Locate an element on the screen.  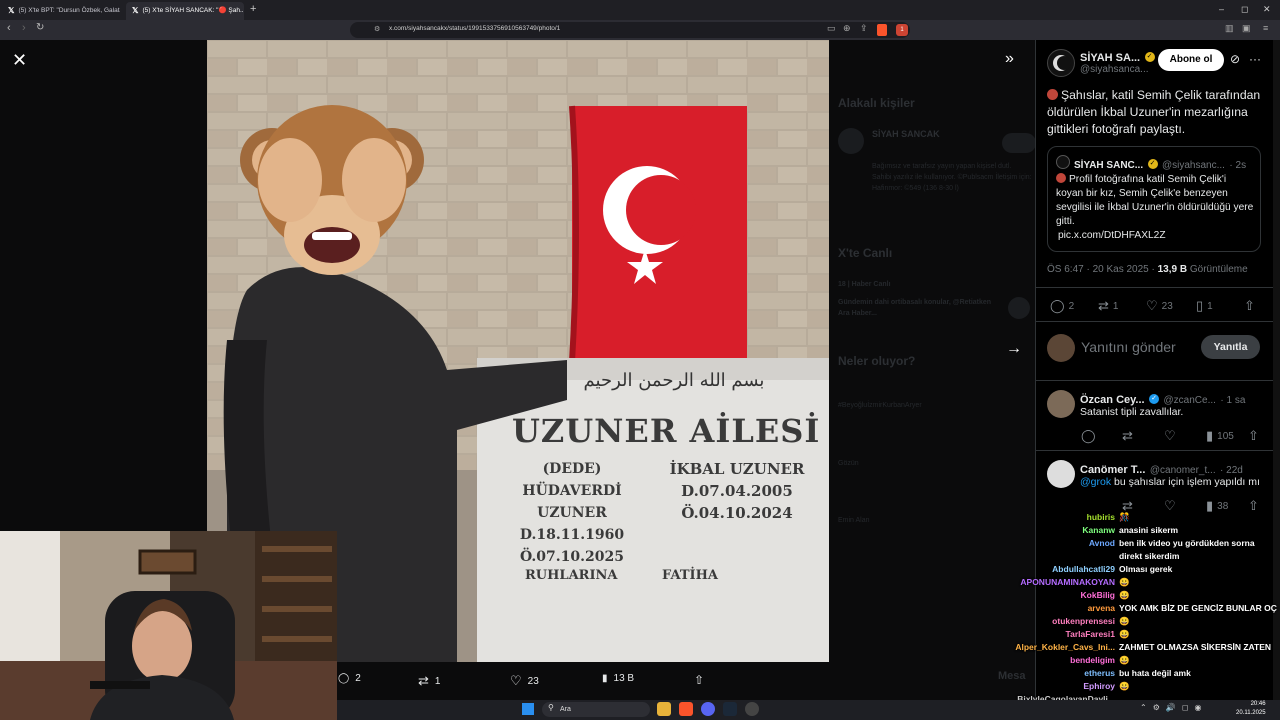
tweet-time: ÖS 6:47 · 20 Kas 2025 · is located at coordinates (1102, 269).